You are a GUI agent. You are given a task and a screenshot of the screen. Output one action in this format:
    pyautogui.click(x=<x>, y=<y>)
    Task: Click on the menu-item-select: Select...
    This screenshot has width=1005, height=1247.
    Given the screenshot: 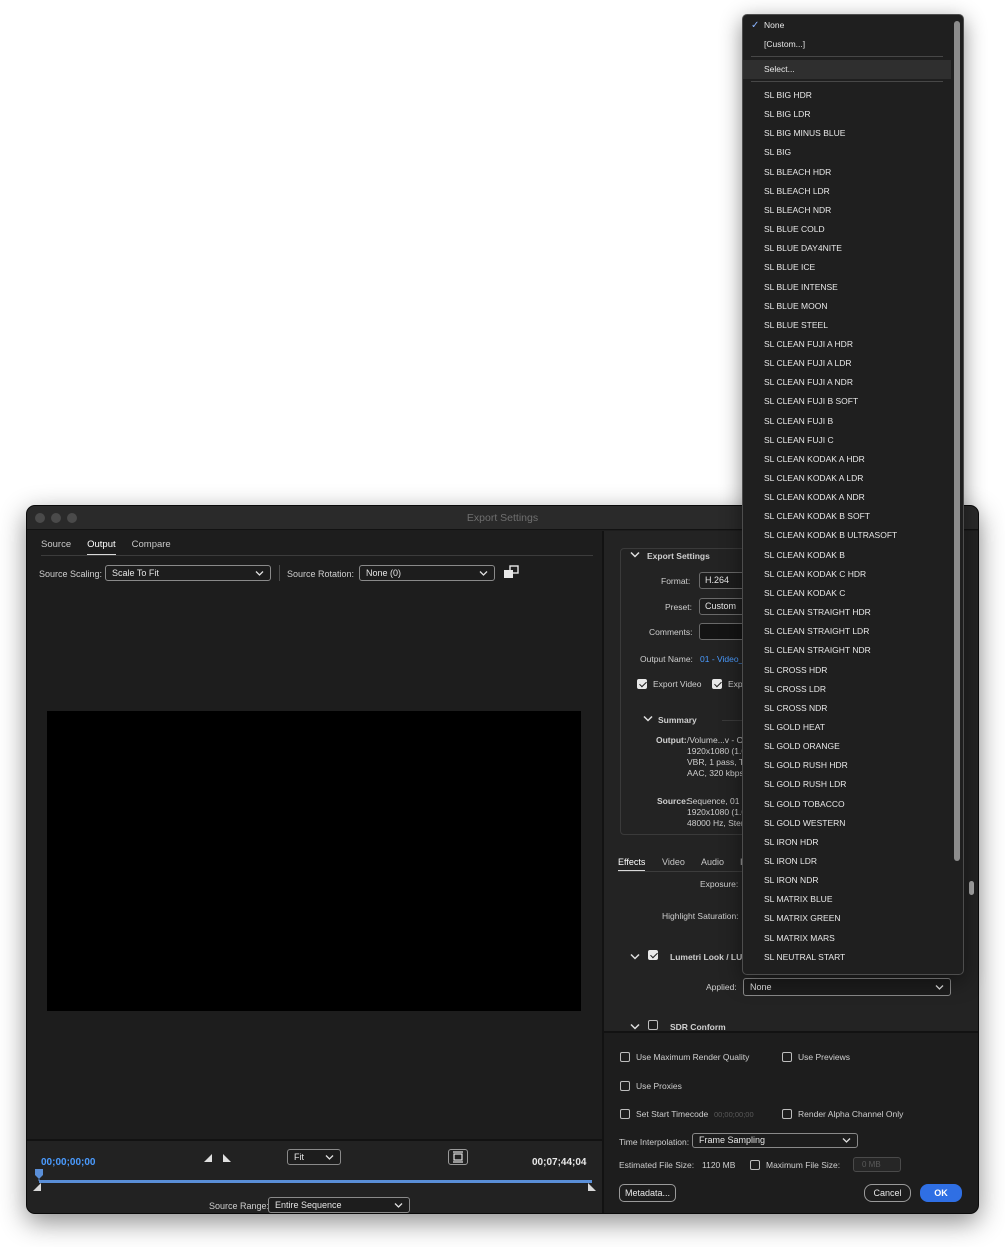 What is the action you would take?
    pyautogui.click(x=847, y=69)
    